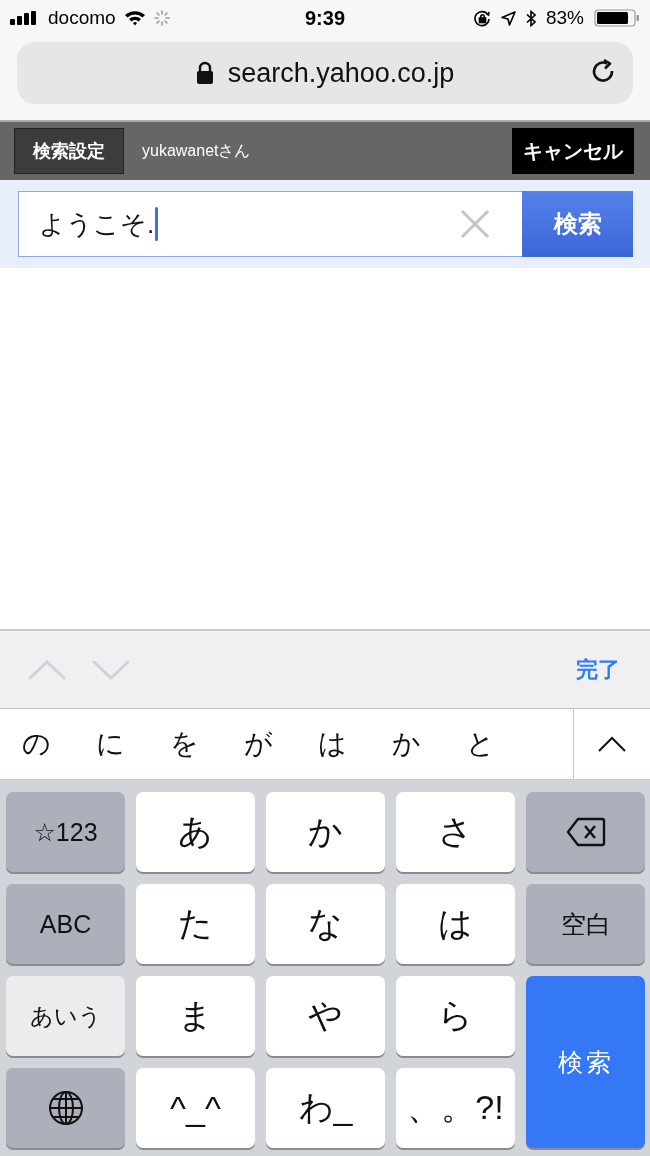  Describe the element at coordinates (585, 1062) in the screenshot. I see `search-key: 検索` at that location.